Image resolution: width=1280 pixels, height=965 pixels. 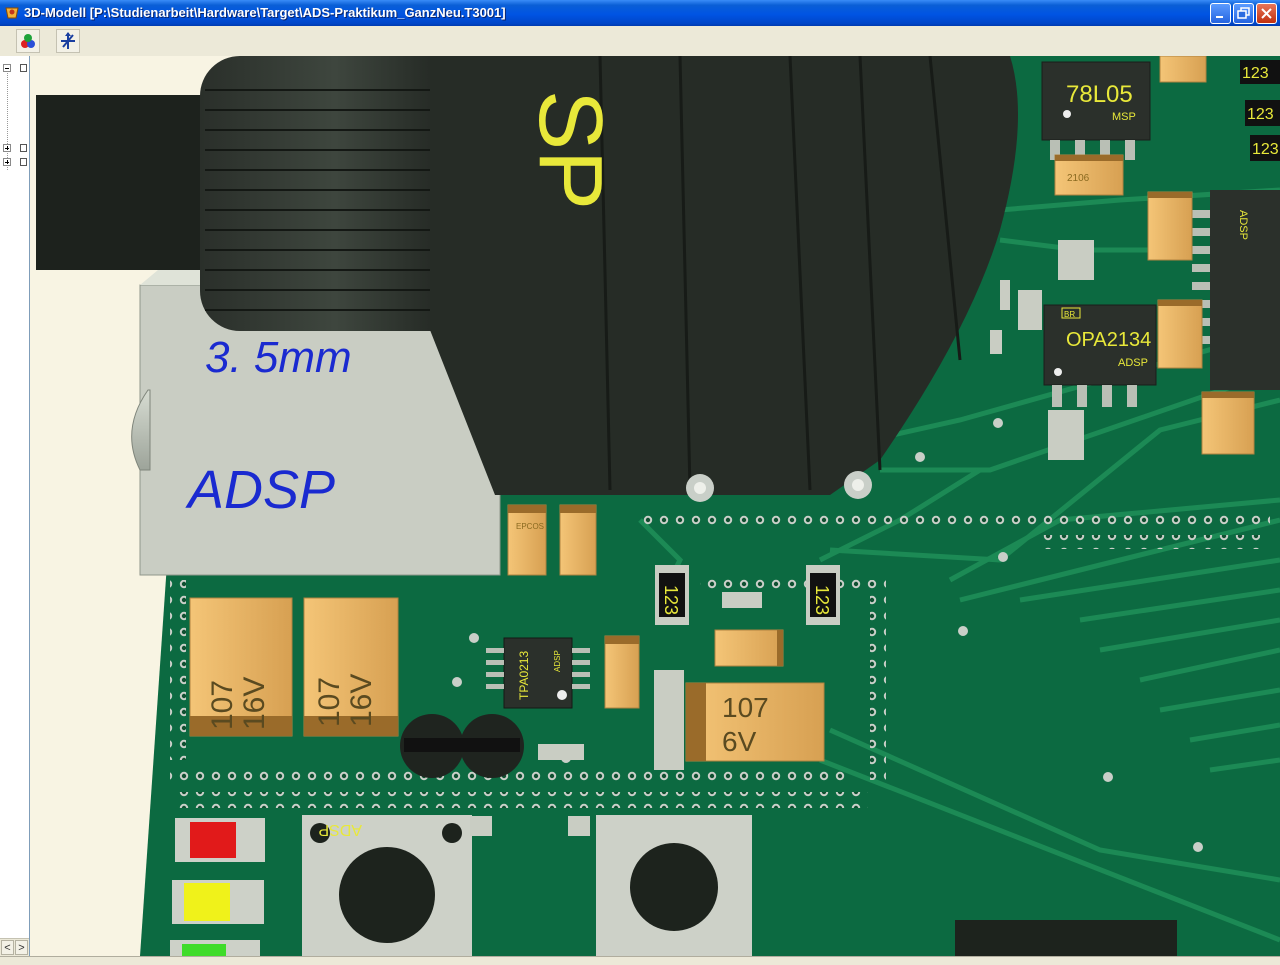 What do you see at coordinates (340, 829) in the screenshot?
I see `button-label: ADSP` at bounding box center [340, 829].